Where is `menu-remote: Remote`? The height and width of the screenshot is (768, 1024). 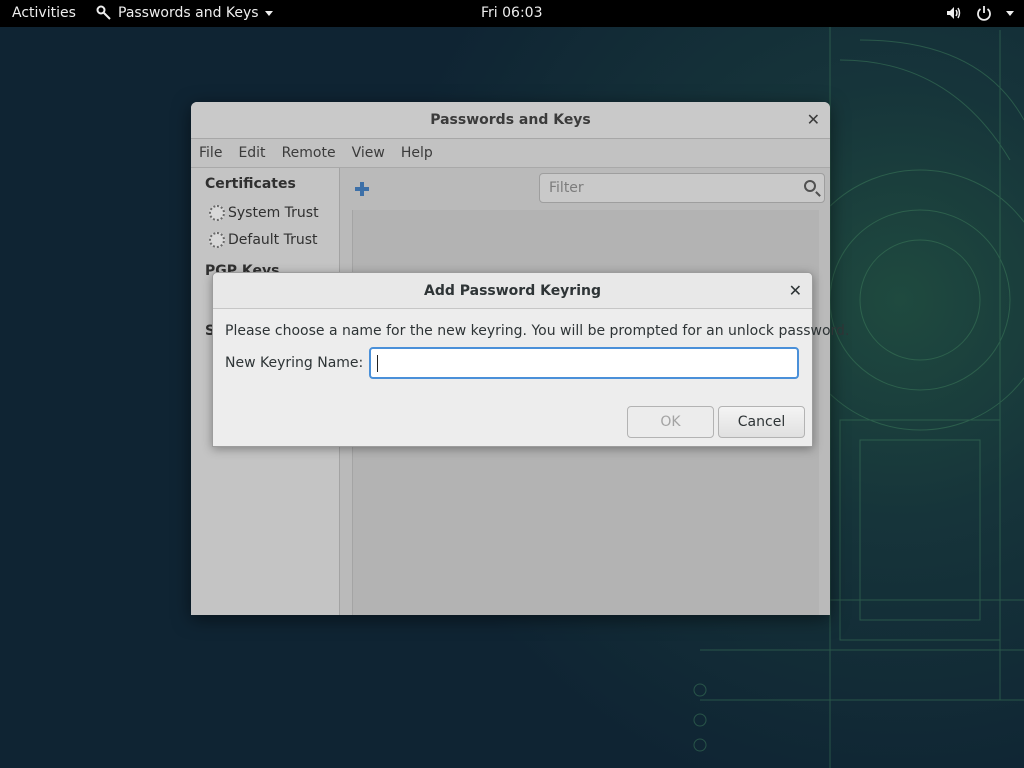 menu-remote: Remote is located at coordinates (309, 153).